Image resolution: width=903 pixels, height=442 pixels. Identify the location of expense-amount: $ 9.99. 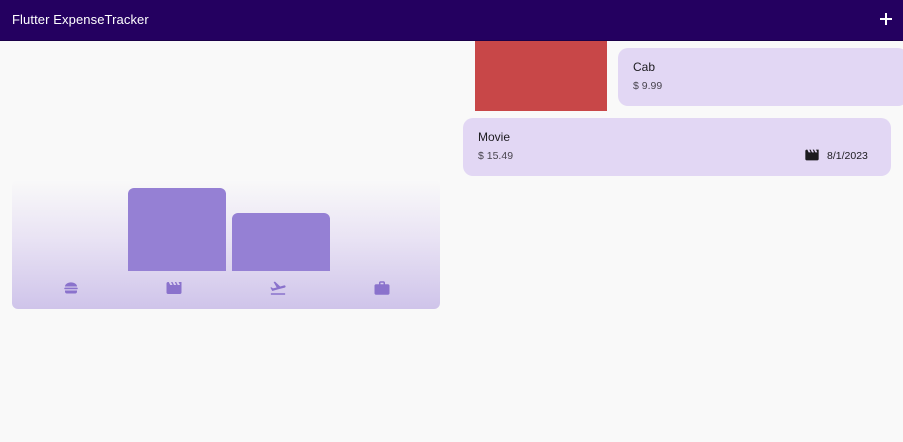
(648, 86).